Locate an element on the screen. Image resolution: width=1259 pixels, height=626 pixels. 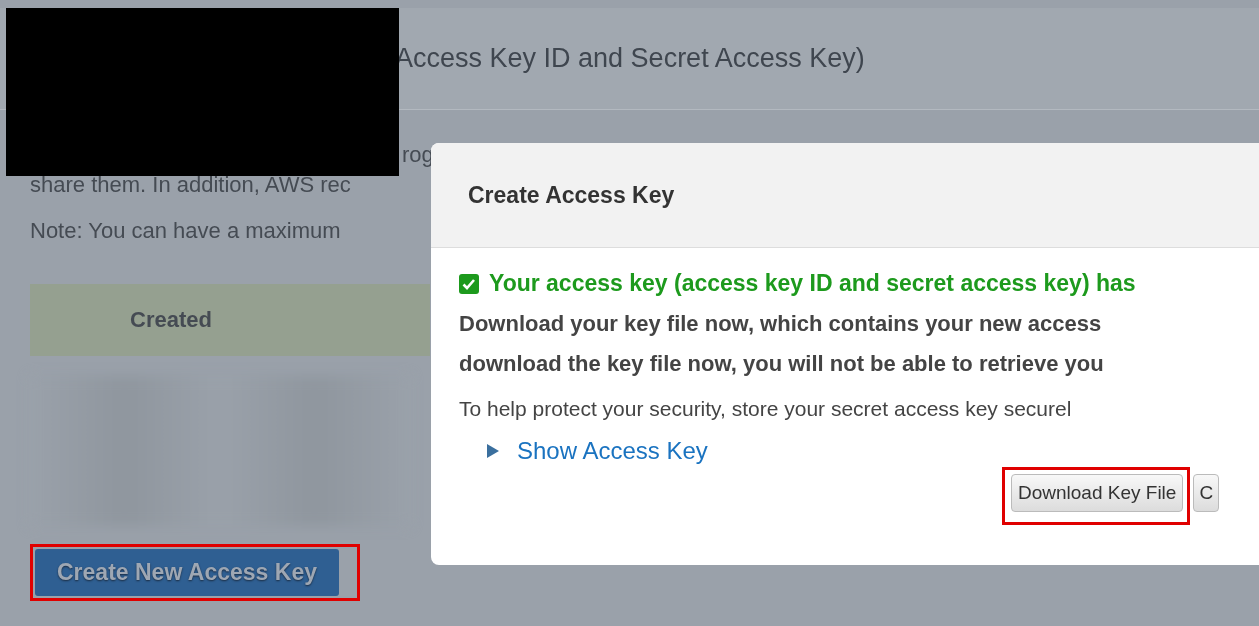
warning-text: Download your key file now, which contains your new access is located at coordinates (781, 324).